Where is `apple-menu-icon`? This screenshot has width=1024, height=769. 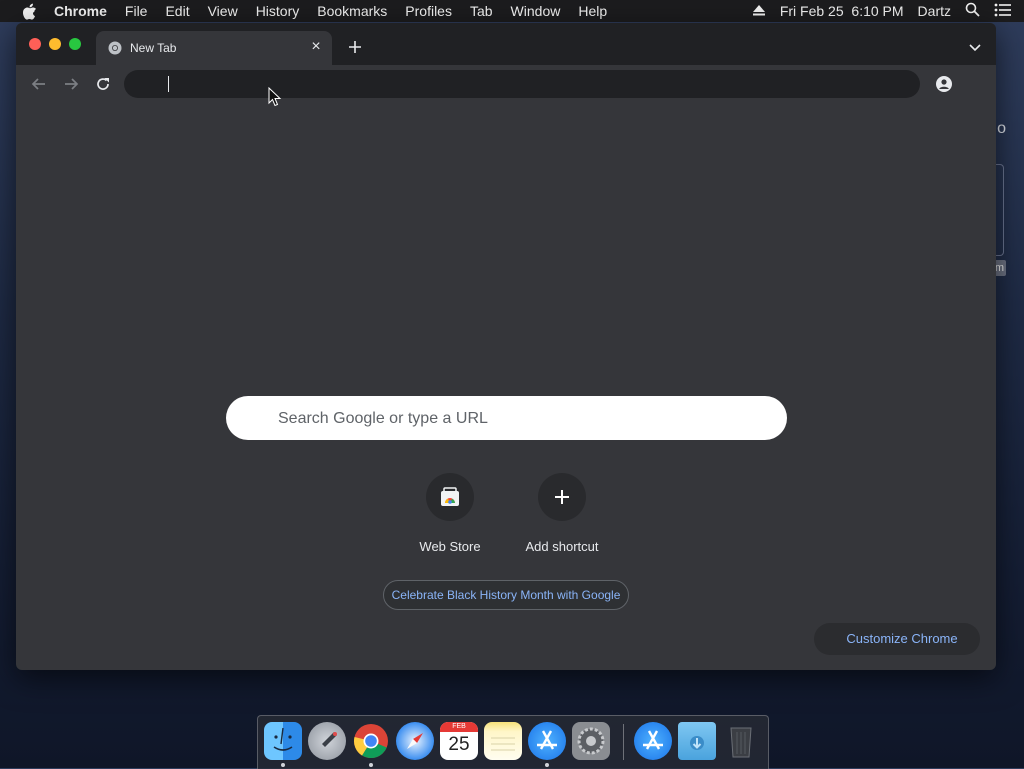
apple-menu-icon is located at coordinates (29, 11).